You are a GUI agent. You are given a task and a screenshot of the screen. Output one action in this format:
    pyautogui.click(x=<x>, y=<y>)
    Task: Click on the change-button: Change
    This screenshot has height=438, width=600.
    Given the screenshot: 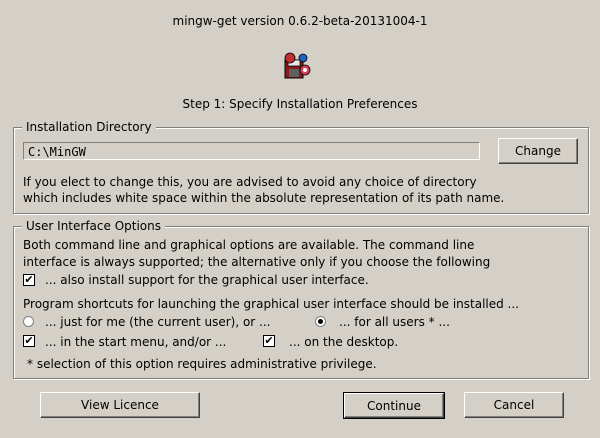 What is the action you would take?
    pyautogui.click(x=538, y=151)
    